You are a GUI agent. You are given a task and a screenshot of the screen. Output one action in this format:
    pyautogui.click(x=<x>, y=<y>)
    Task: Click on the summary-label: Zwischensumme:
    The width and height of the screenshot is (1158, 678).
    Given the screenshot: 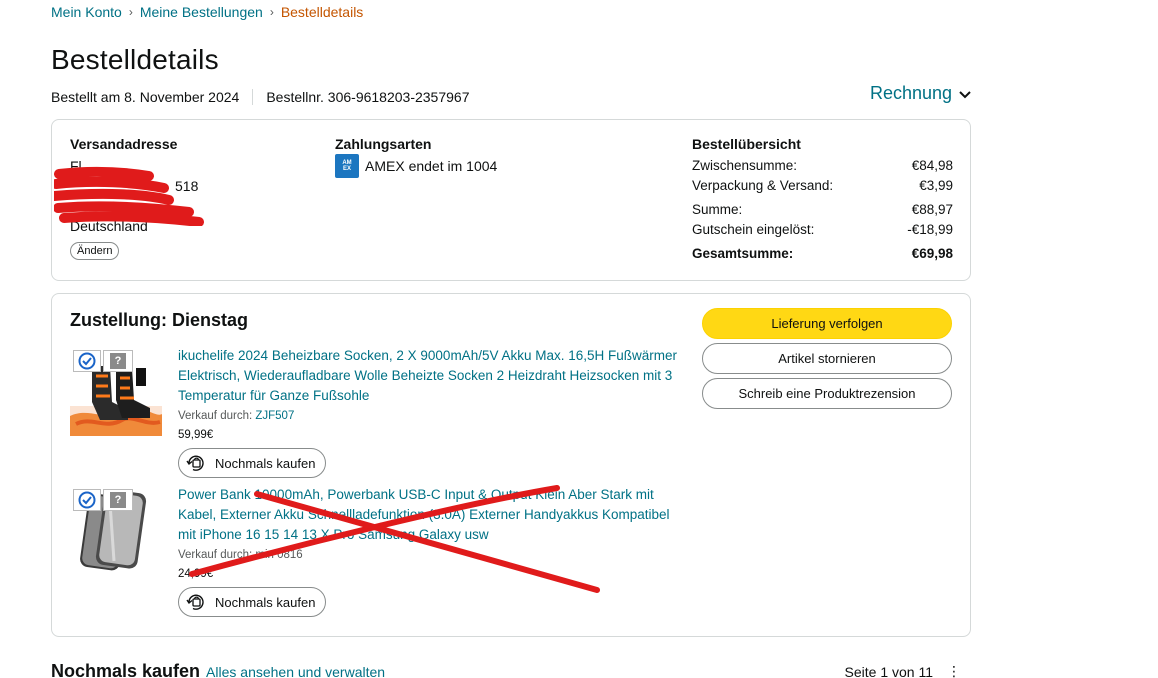 What is the action you would take?
    pyautogui.click(x=745, y=165)
    